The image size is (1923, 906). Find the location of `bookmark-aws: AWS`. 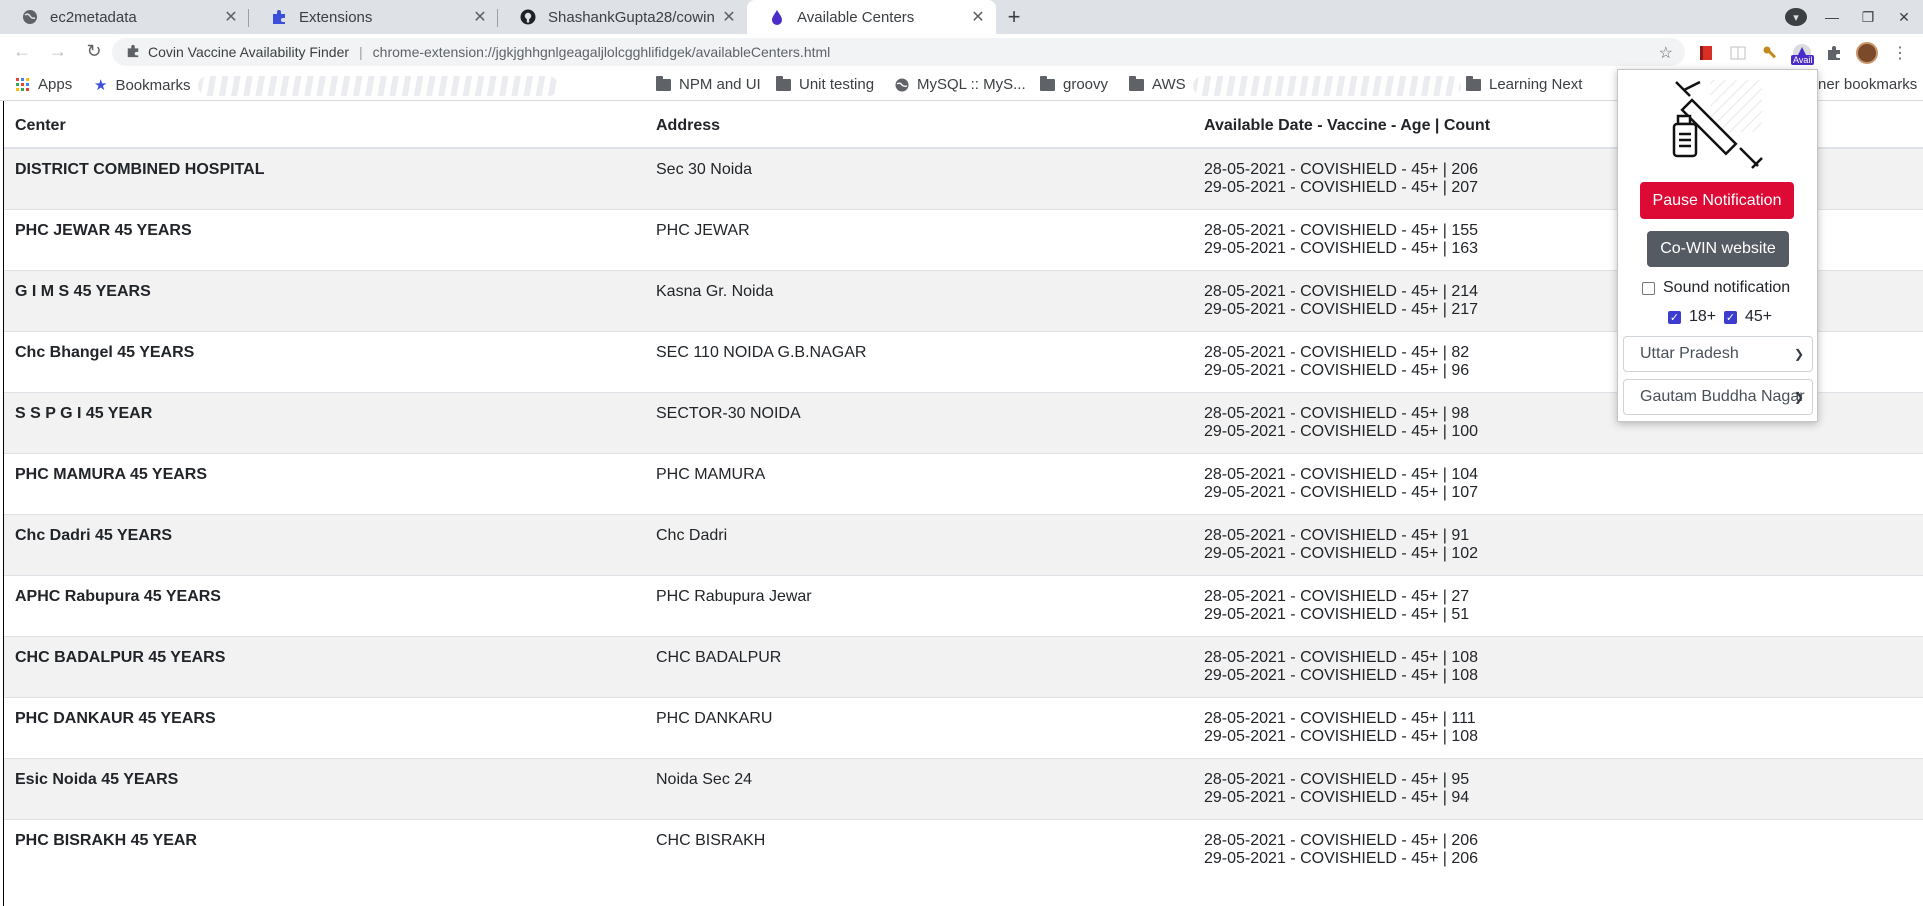

bookmark-aws: AWS is located at coordinates (1157, 84).